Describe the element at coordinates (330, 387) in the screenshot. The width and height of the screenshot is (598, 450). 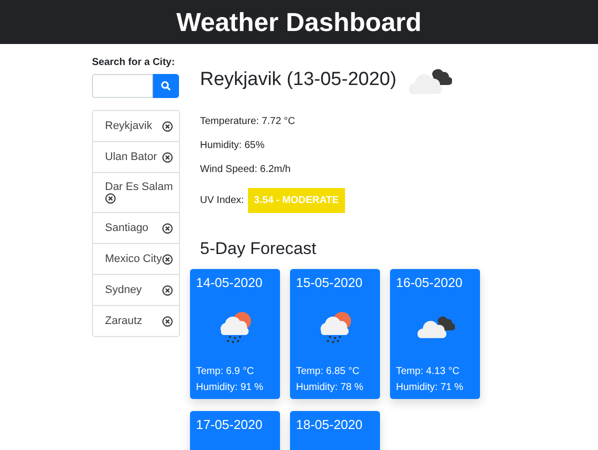
I see `forecast-humidity: Humidity: 78 %` at that location.